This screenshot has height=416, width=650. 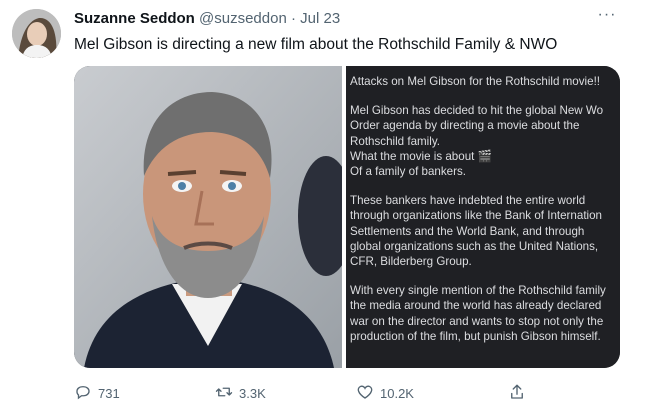 I want to click on avatar, so click(x=36, y=33).